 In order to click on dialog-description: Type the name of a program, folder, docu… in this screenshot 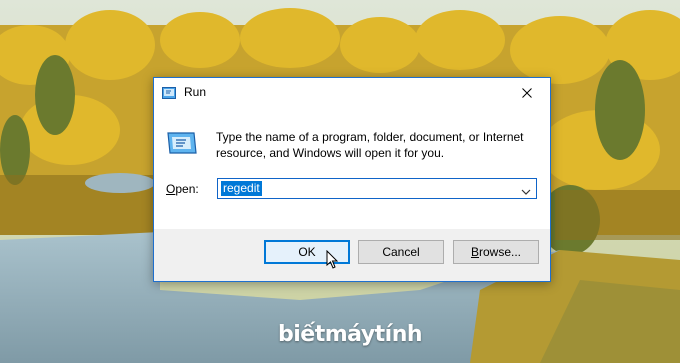, I will do `click(370, 145)`.